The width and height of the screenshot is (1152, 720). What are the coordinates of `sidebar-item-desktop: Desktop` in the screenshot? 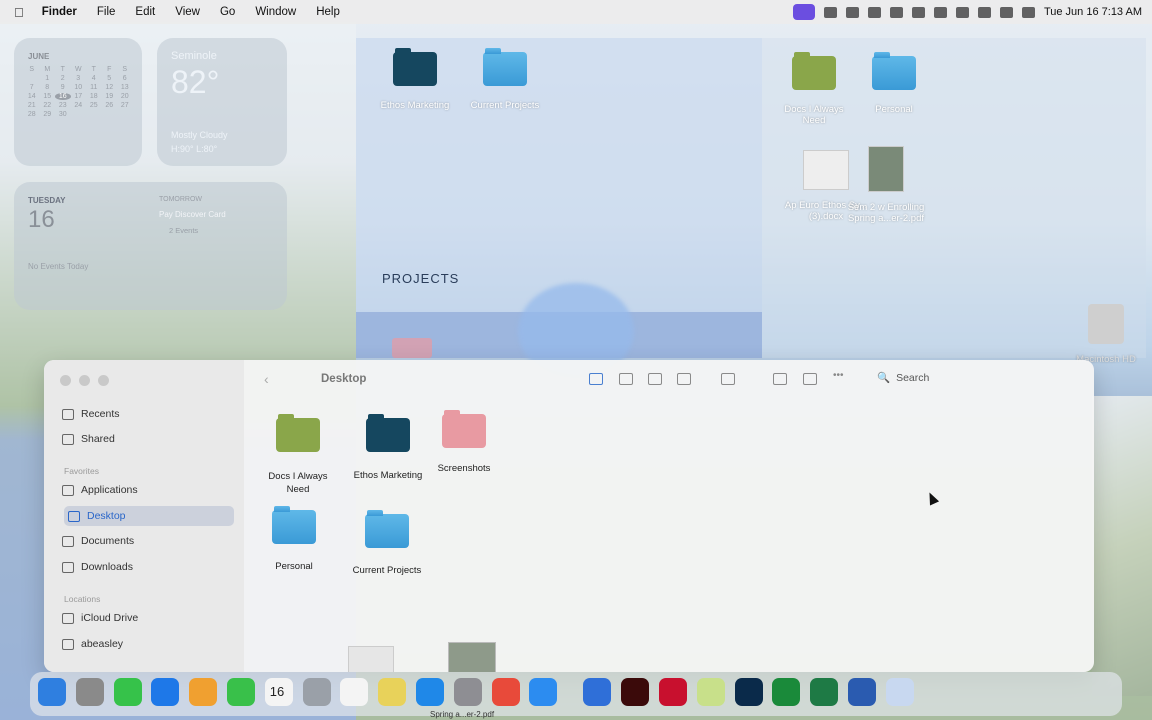 It's located at (149, 516).